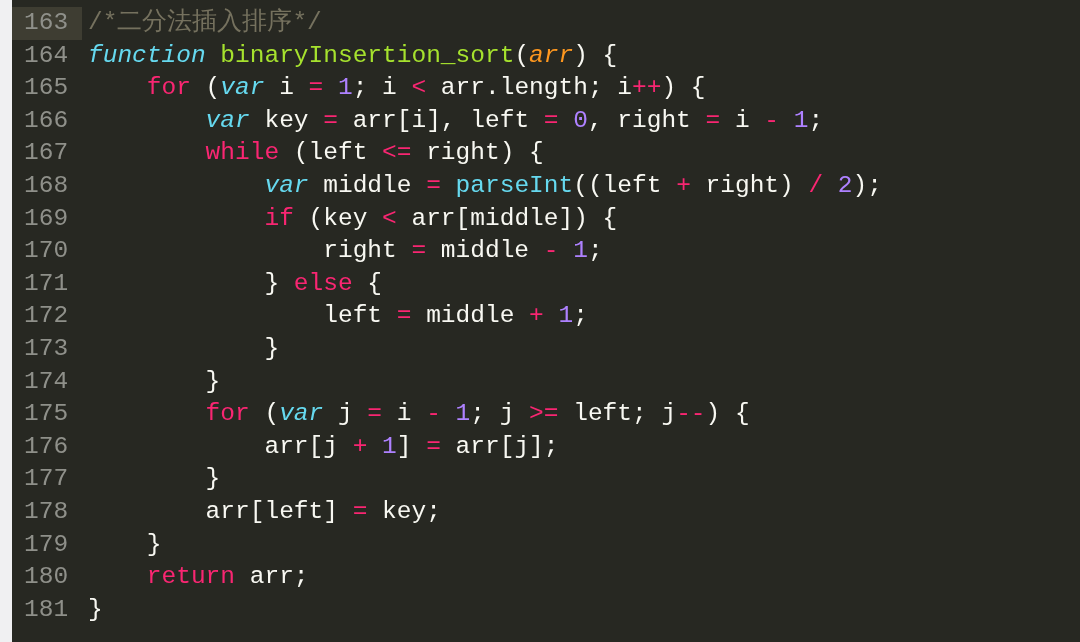 Image resolution: width=1080 pixels, height=642 pixels. Describe the element at coordinates (46, 479) in the screenshot. I see `line-number: 177` at that location.